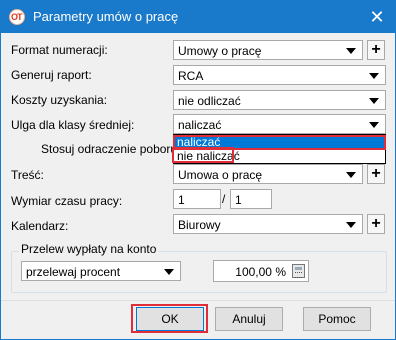 The height and width of the screenshot is (340, 396). What do you see at coordinates (59, 100) in the screenshot?
I see `koszty-label: Koszty uzyskania:` at bounding box center [59, 100].